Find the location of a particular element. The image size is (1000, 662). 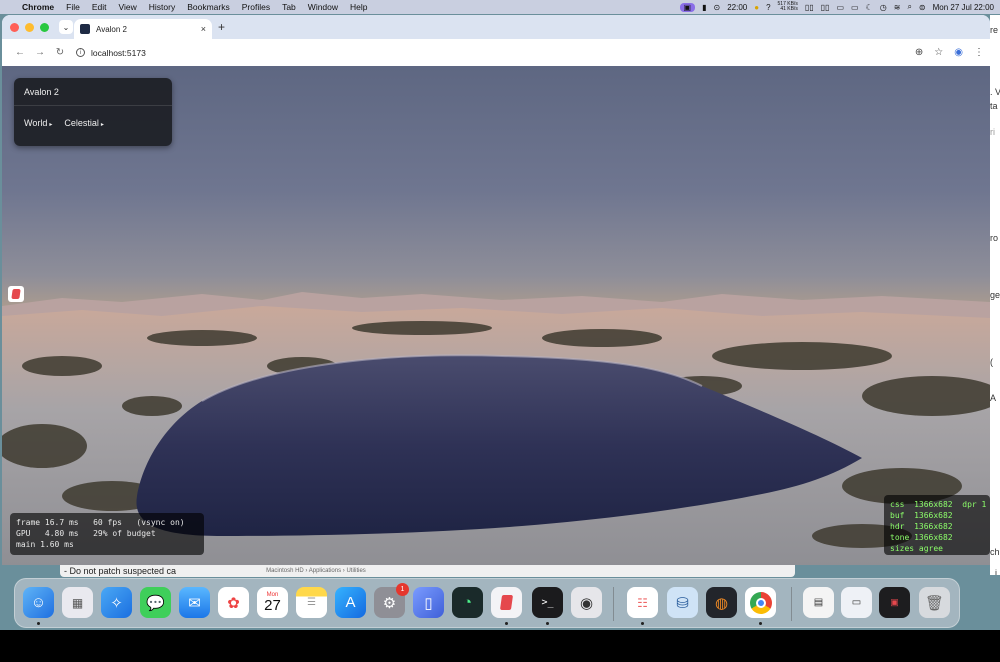

launchpad-icon: ▦ is located at coordinates (77, 602).